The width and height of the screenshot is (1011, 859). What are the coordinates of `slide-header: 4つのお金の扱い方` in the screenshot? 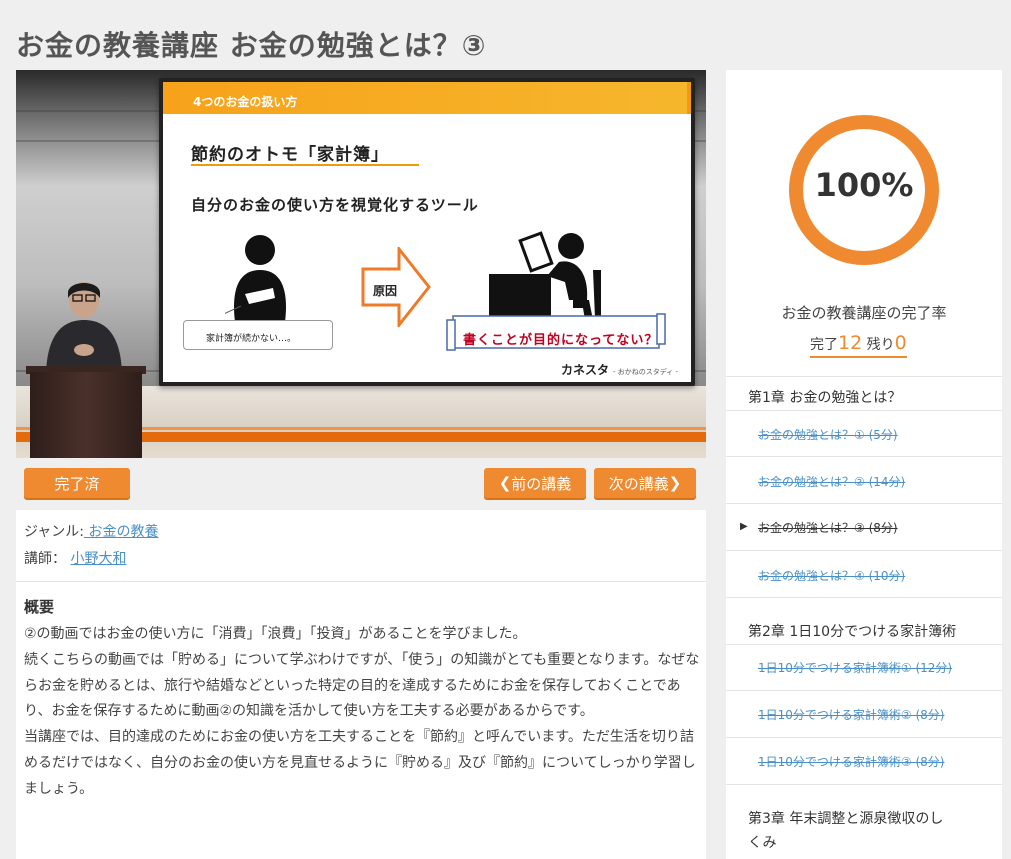 It's located at (427, 98).